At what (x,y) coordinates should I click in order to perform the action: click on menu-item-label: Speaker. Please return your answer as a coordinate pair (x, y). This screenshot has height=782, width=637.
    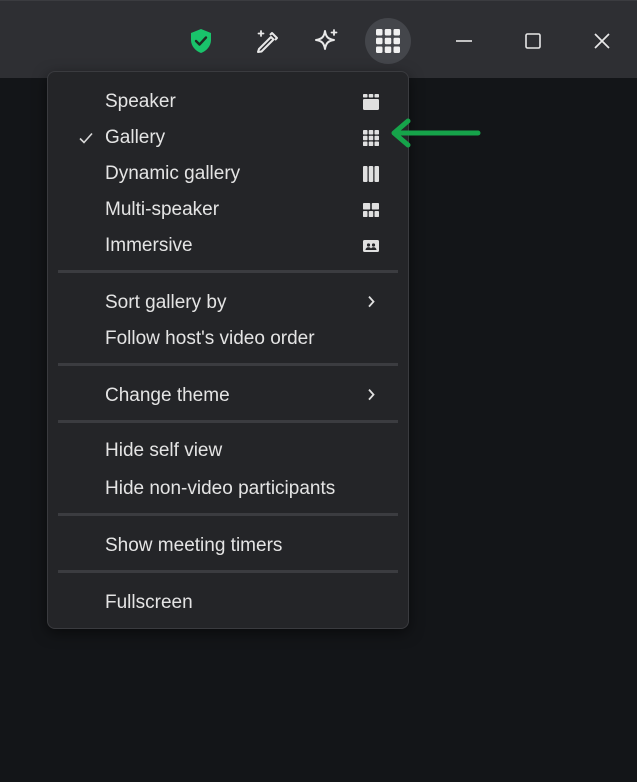
    Looking at the image, I should click on (140, 101).